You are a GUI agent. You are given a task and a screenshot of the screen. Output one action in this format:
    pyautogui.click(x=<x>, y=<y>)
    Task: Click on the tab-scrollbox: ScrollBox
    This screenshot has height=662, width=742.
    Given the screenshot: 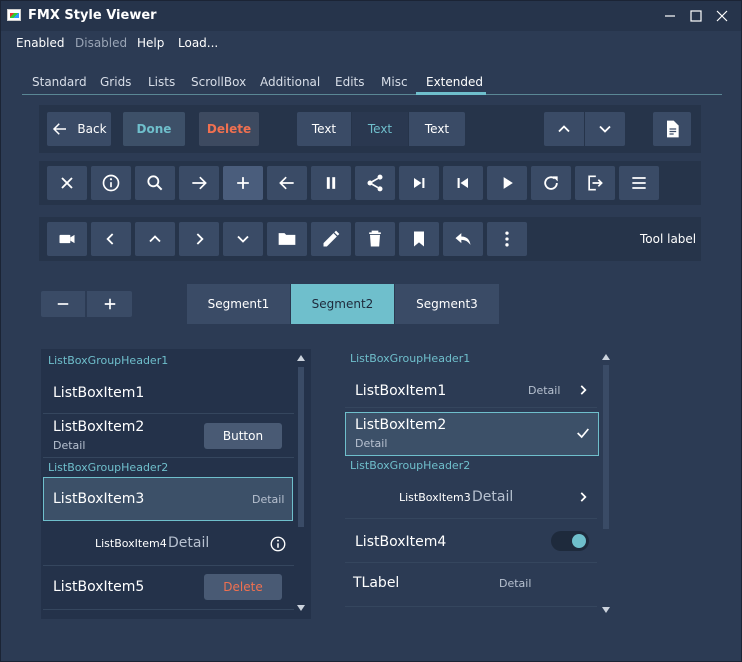 What is the action you would take?
    pyautogui.click(x=218, y=82)
    